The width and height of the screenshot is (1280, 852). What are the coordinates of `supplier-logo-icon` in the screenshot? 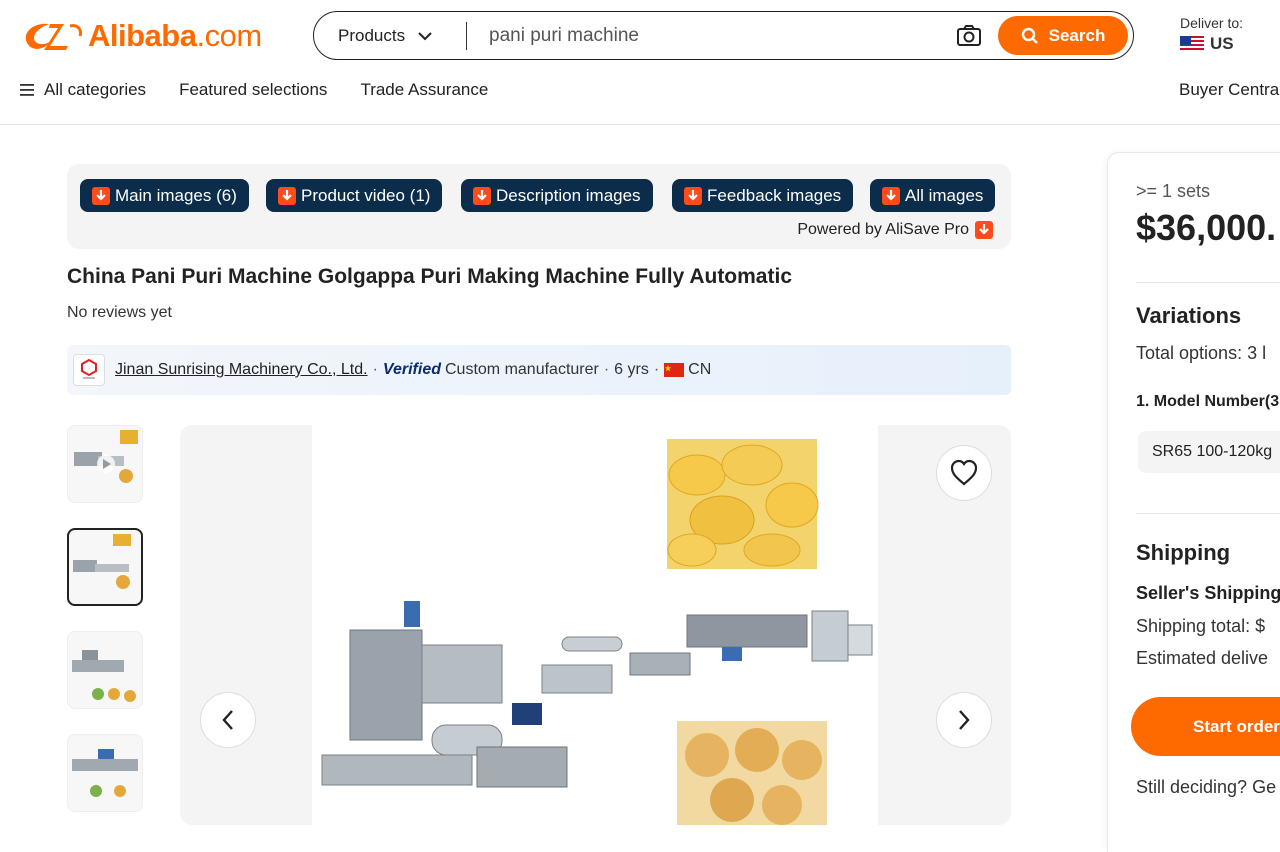 It's located at (89, 369).